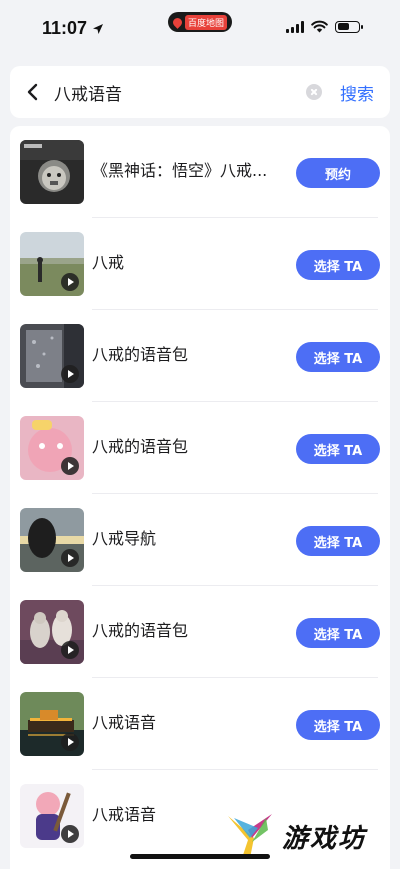 This screenshot has height=869, width=400. Describe the element at coordinates (124, 722) in the screenshot. I see `item-title: 八戒语音` at that location.